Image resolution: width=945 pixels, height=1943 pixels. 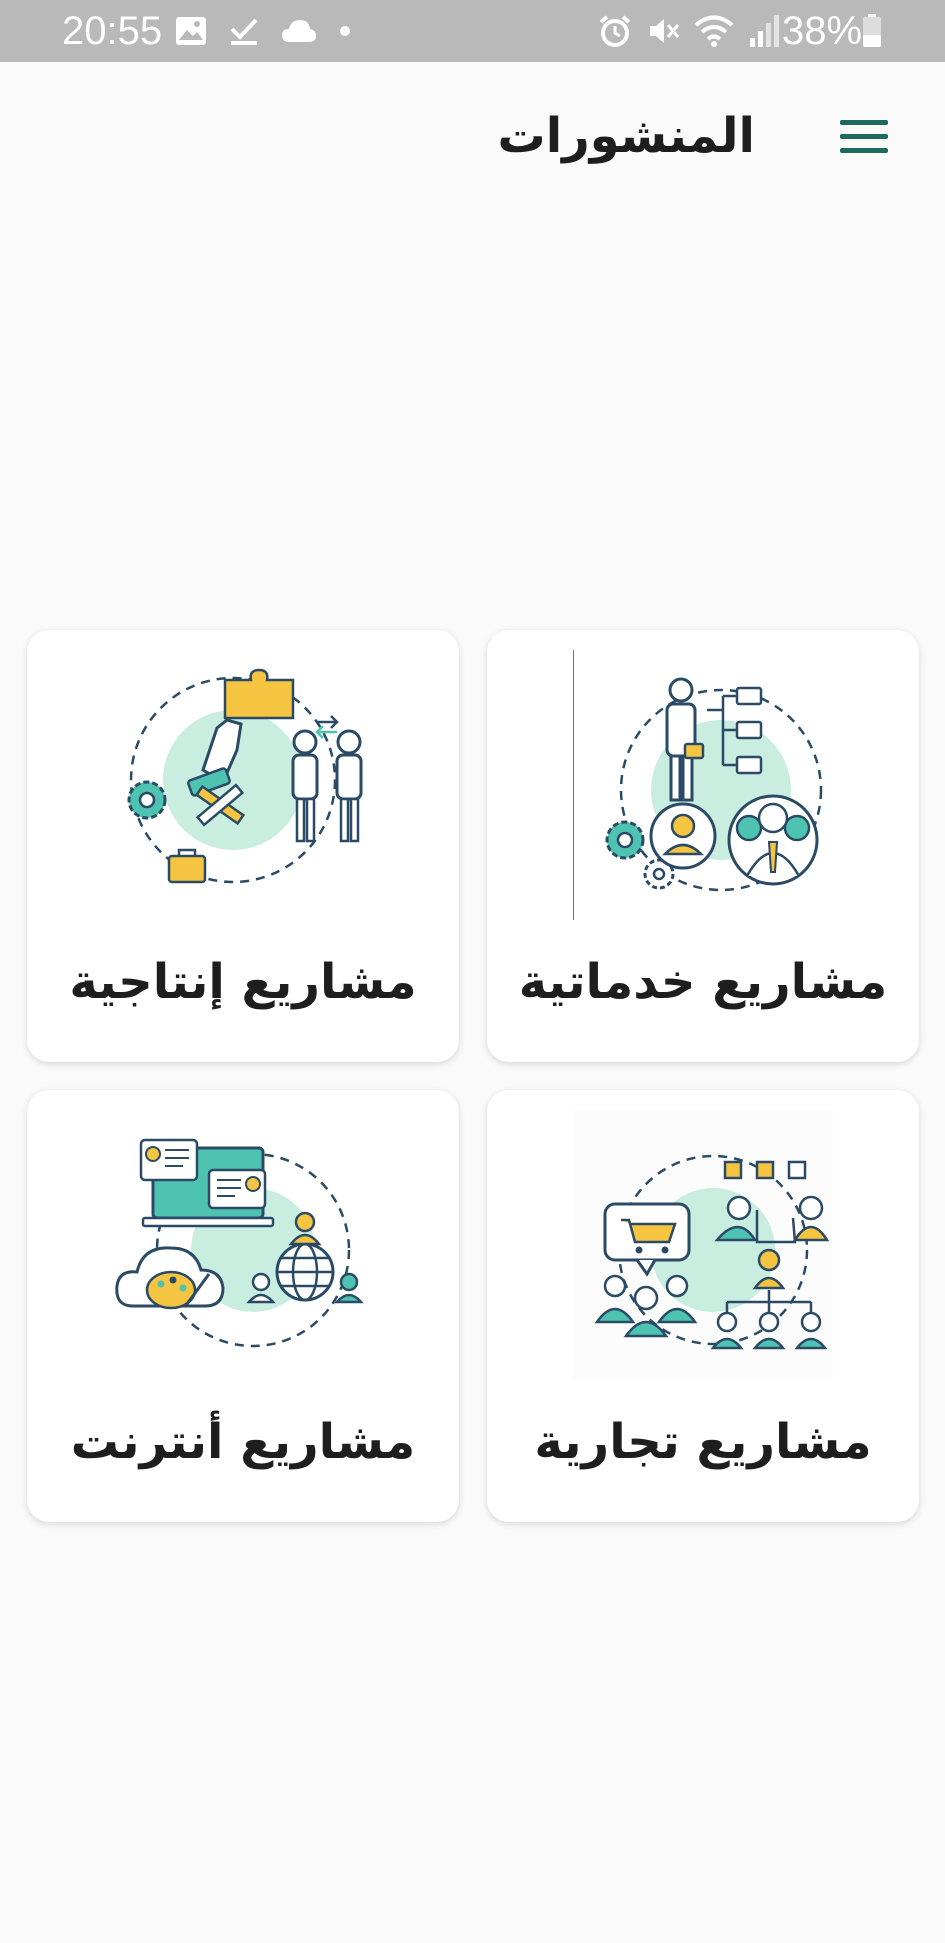 What do you see at coordinates (345, 31) in the screenshot?
I see `dot-icon` at bounding box center [345, 31].